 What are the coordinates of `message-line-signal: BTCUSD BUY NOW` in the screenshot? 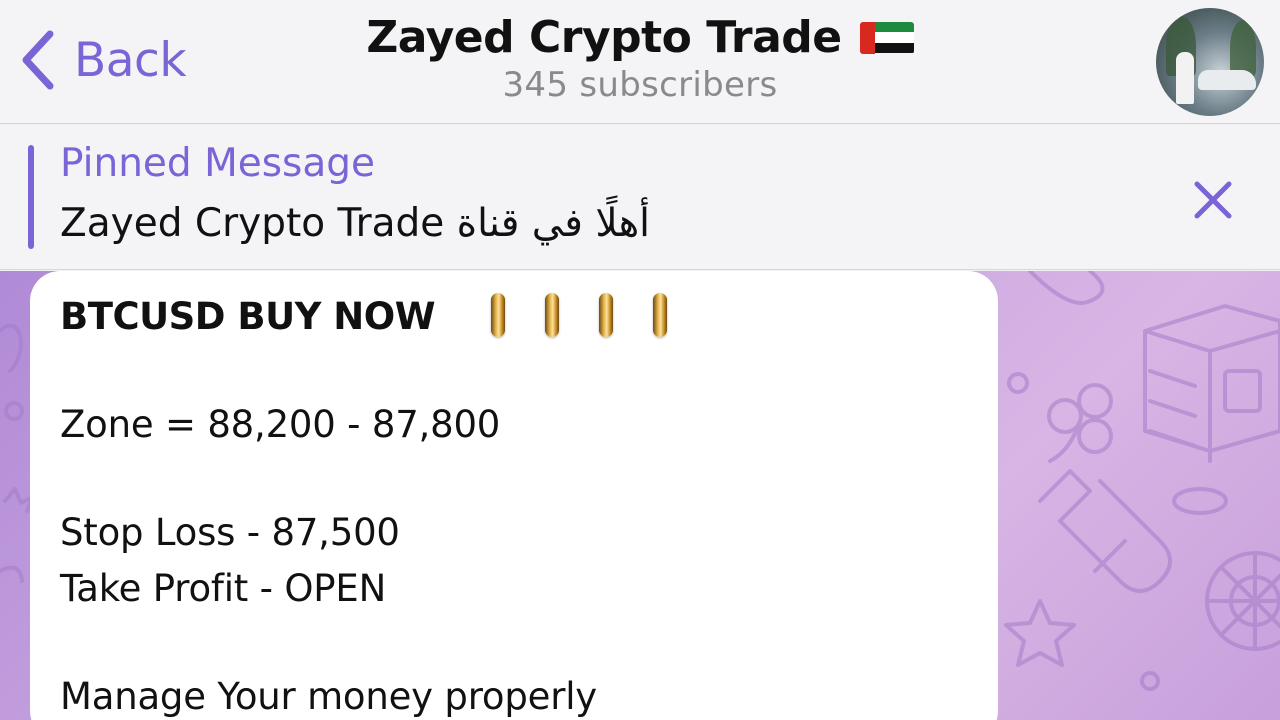 It's located at (514, 317).